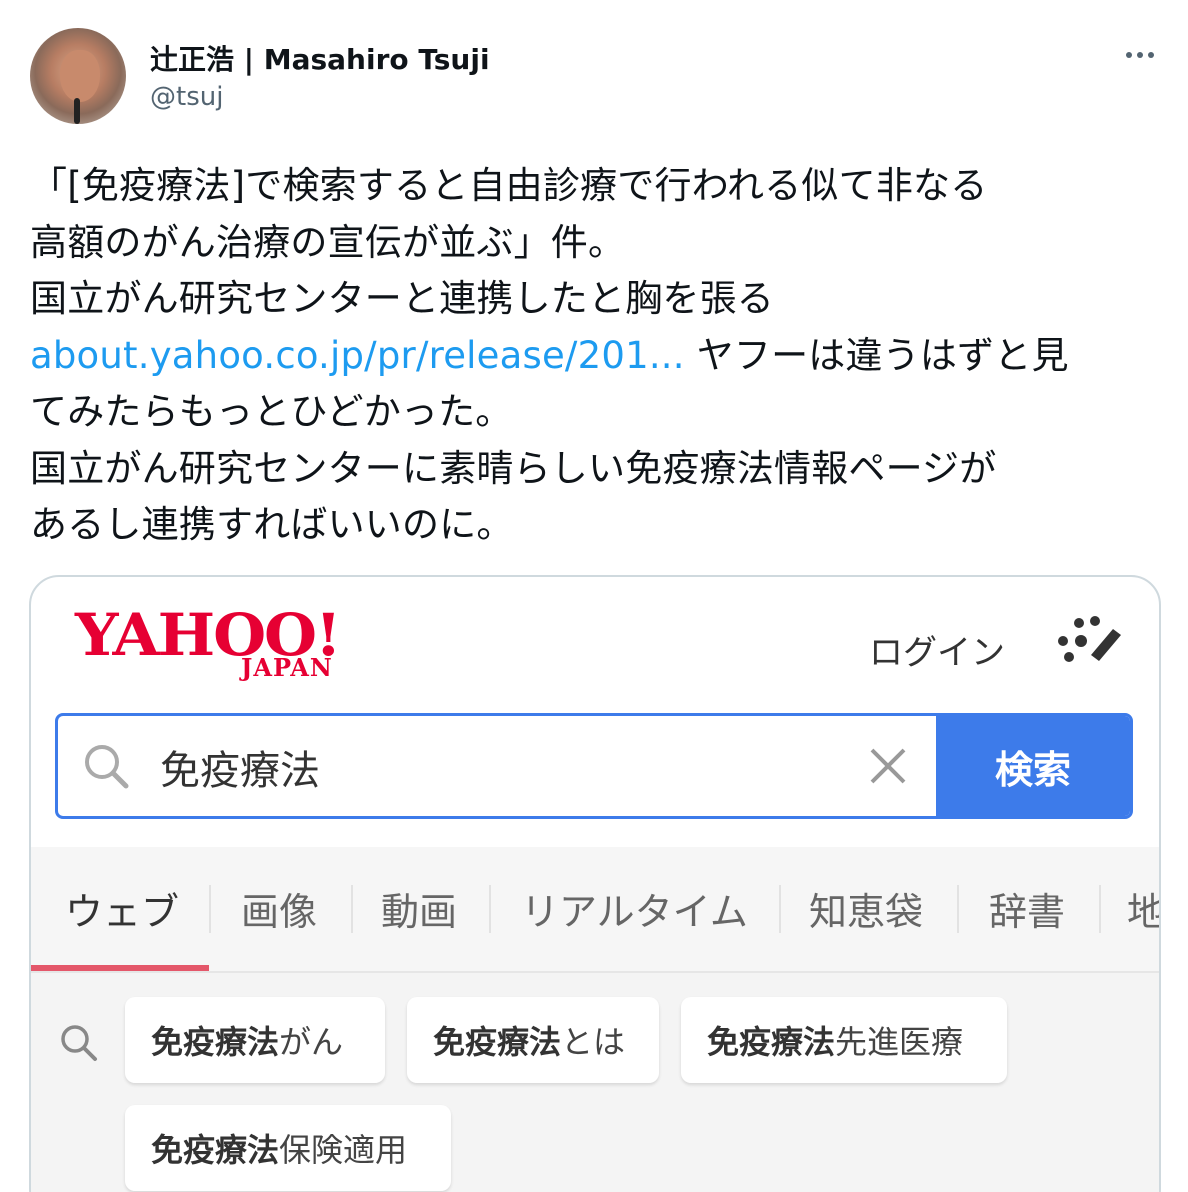 This screenshot has height=1192, width=1188. I want to click on tweet-line: 国立がん研究センターに素晴らしい免疫療法情報ページが, so click(513, 468).